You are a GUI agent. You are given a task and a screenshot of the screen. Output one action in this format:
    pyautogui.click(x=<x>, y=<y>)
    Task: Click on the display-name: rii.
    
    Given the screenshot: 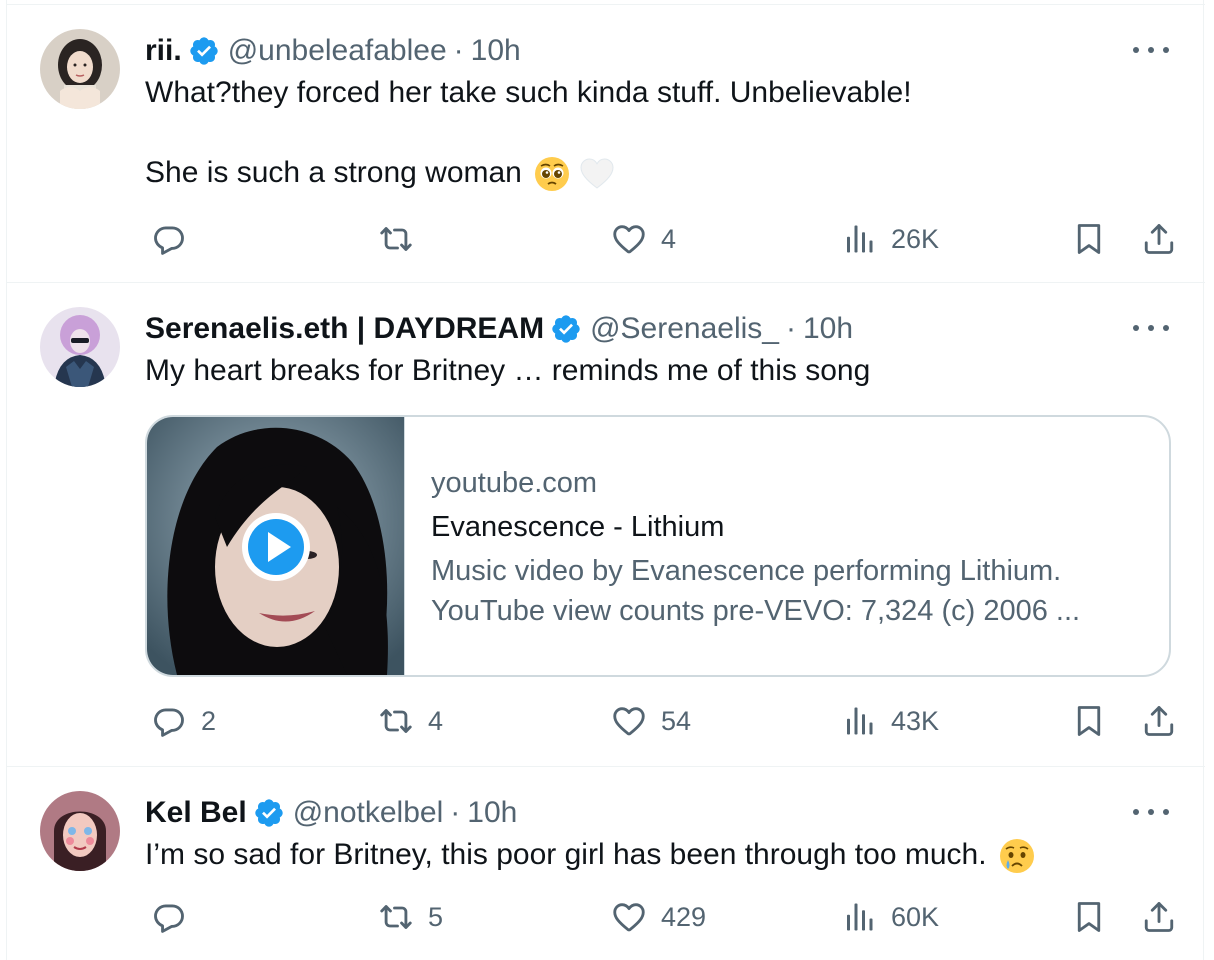 What is the action you would take?
    pyautogui.click(x=163, y=51)
    